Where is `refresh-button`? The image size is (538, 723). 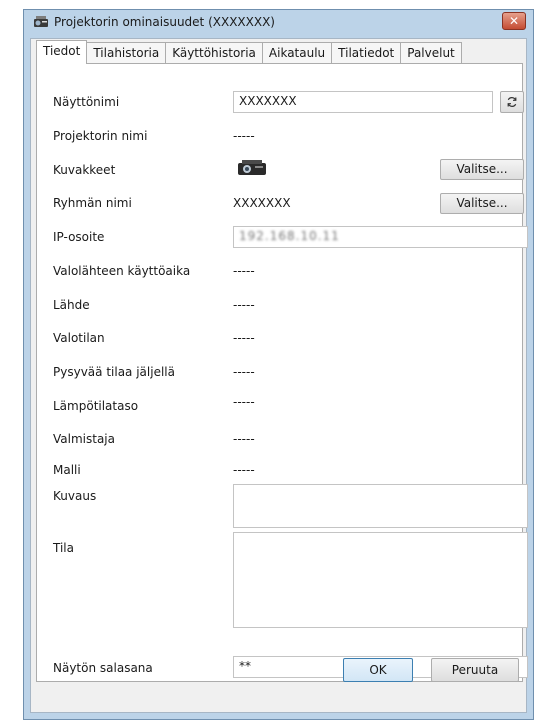 refresh-button is located at coordinates (512, 102).